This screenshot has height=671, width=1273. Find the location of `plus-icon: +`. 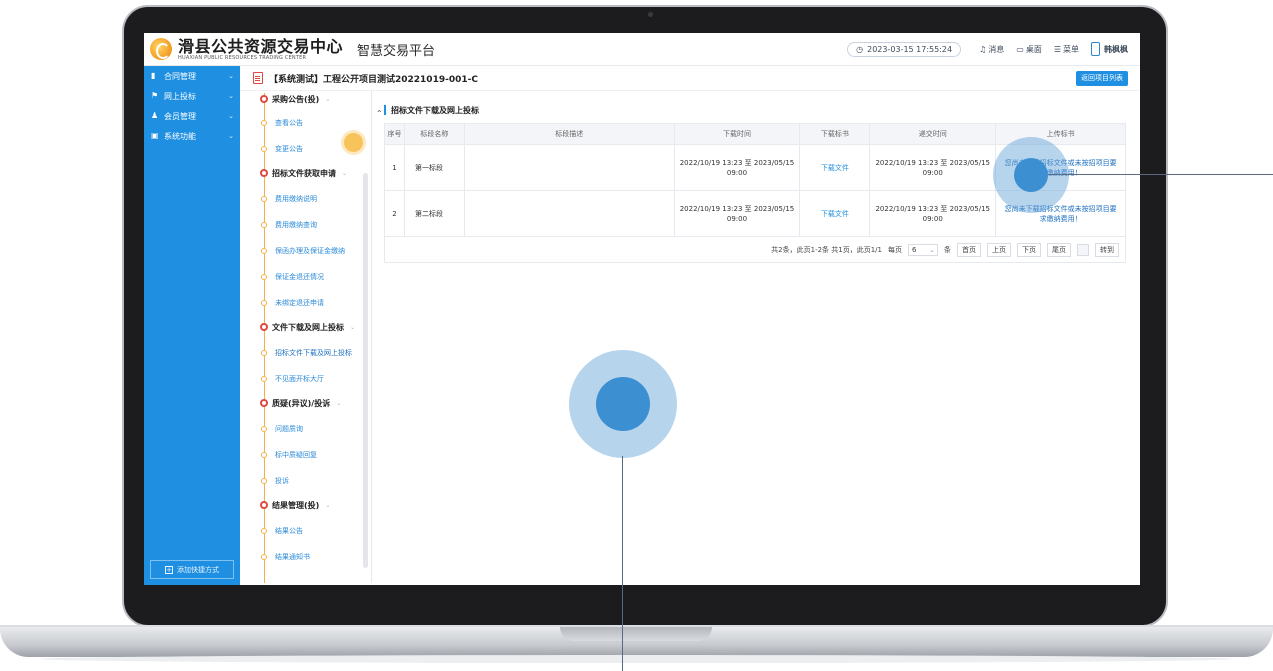

plus-icon: + is located at coordinates (169, 569).